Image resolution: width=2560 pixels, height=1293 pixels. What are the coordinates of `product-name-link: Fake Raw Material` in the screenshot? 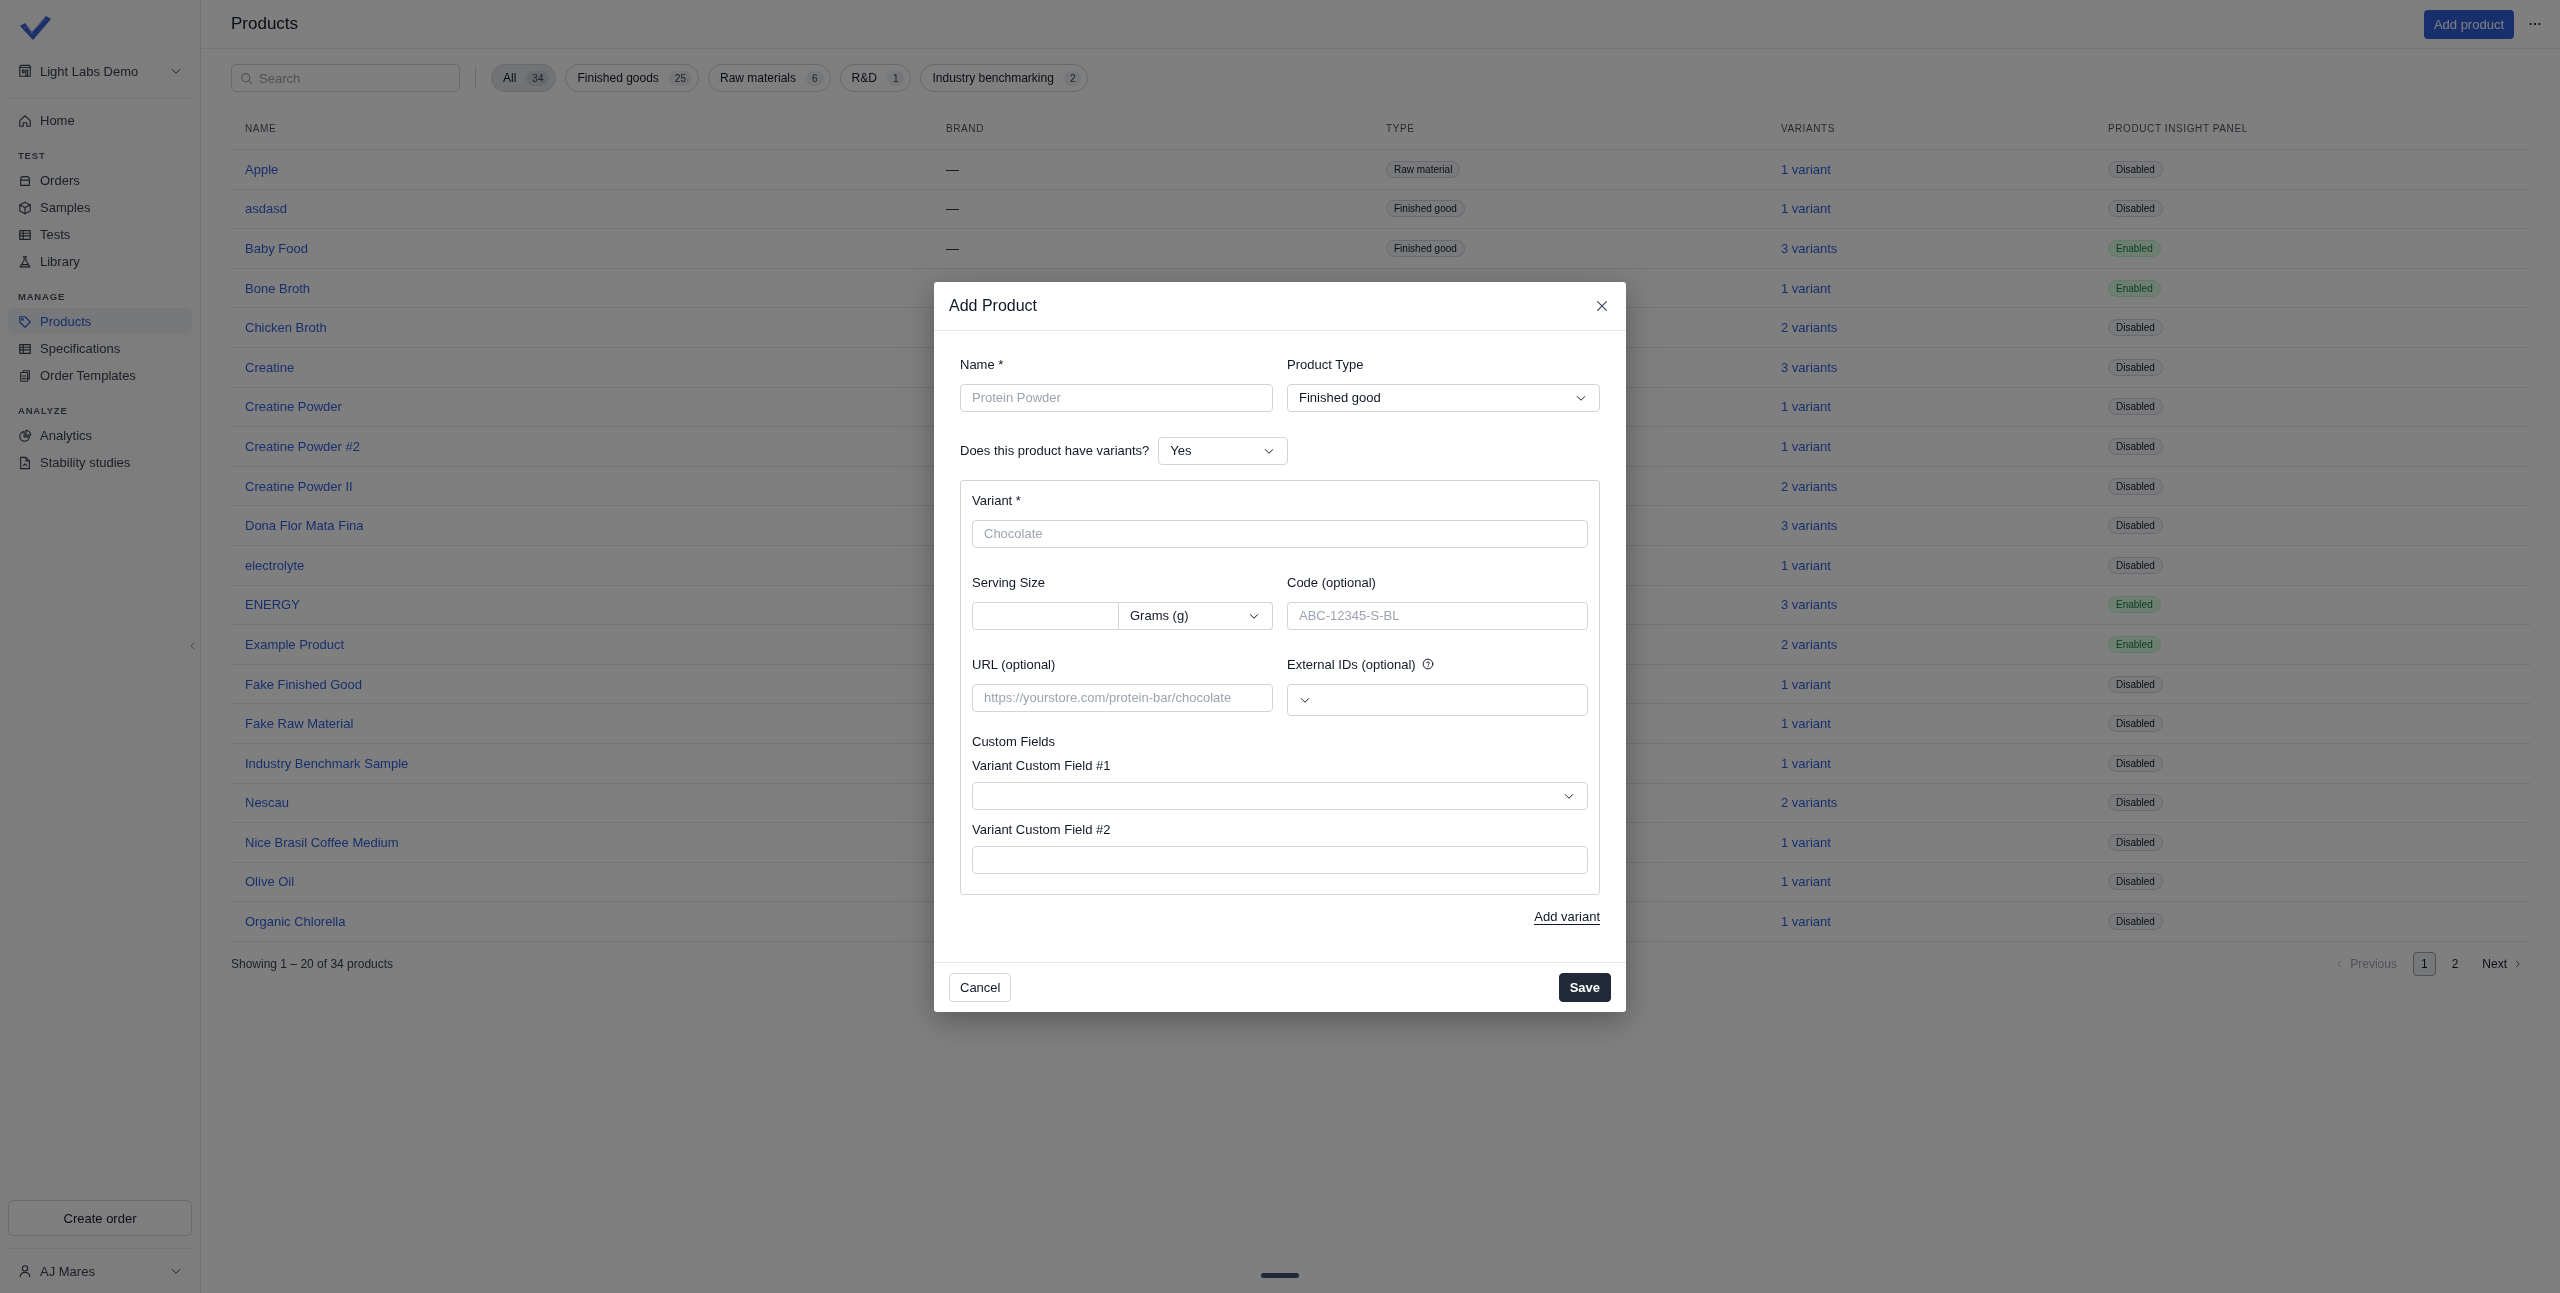 It's located at (299, 724).